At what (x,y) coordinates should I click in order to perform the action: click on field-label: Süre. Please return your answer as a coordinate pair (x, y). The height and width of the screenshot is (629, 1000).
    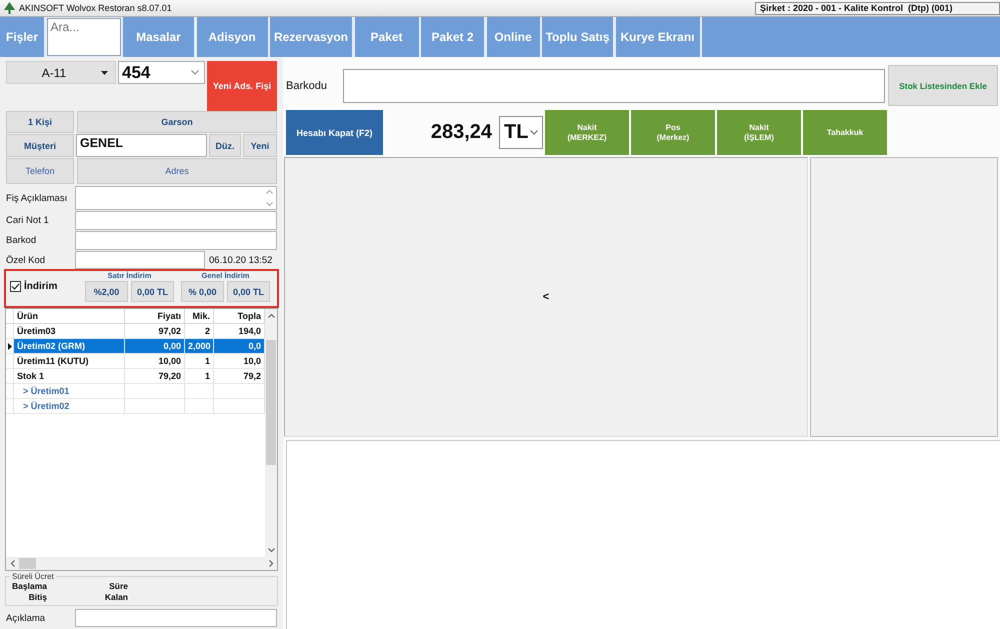
    Looking at the image, I should click on (118, 586).